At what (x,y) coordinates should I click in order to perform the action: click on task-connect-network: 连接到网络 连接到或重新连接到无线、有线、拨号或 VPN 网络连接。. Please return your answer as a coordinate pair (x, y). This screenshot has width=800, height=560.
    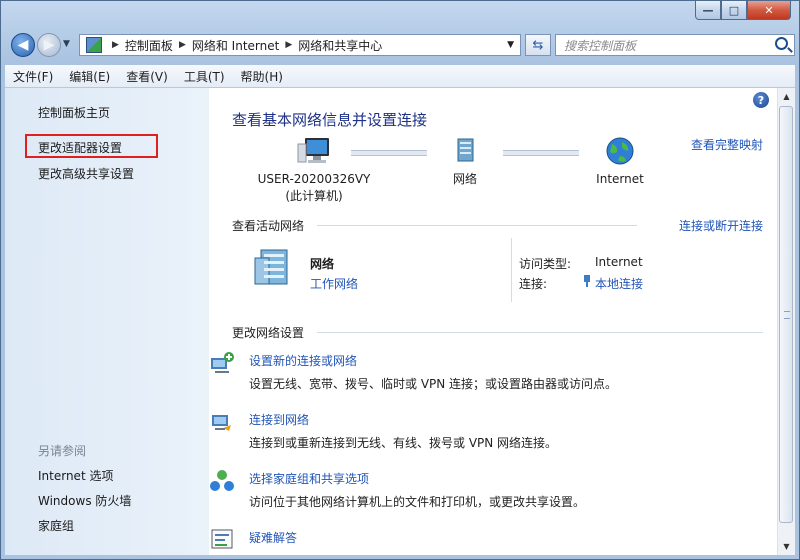
    Looking at the image, I should click on (385, 431).